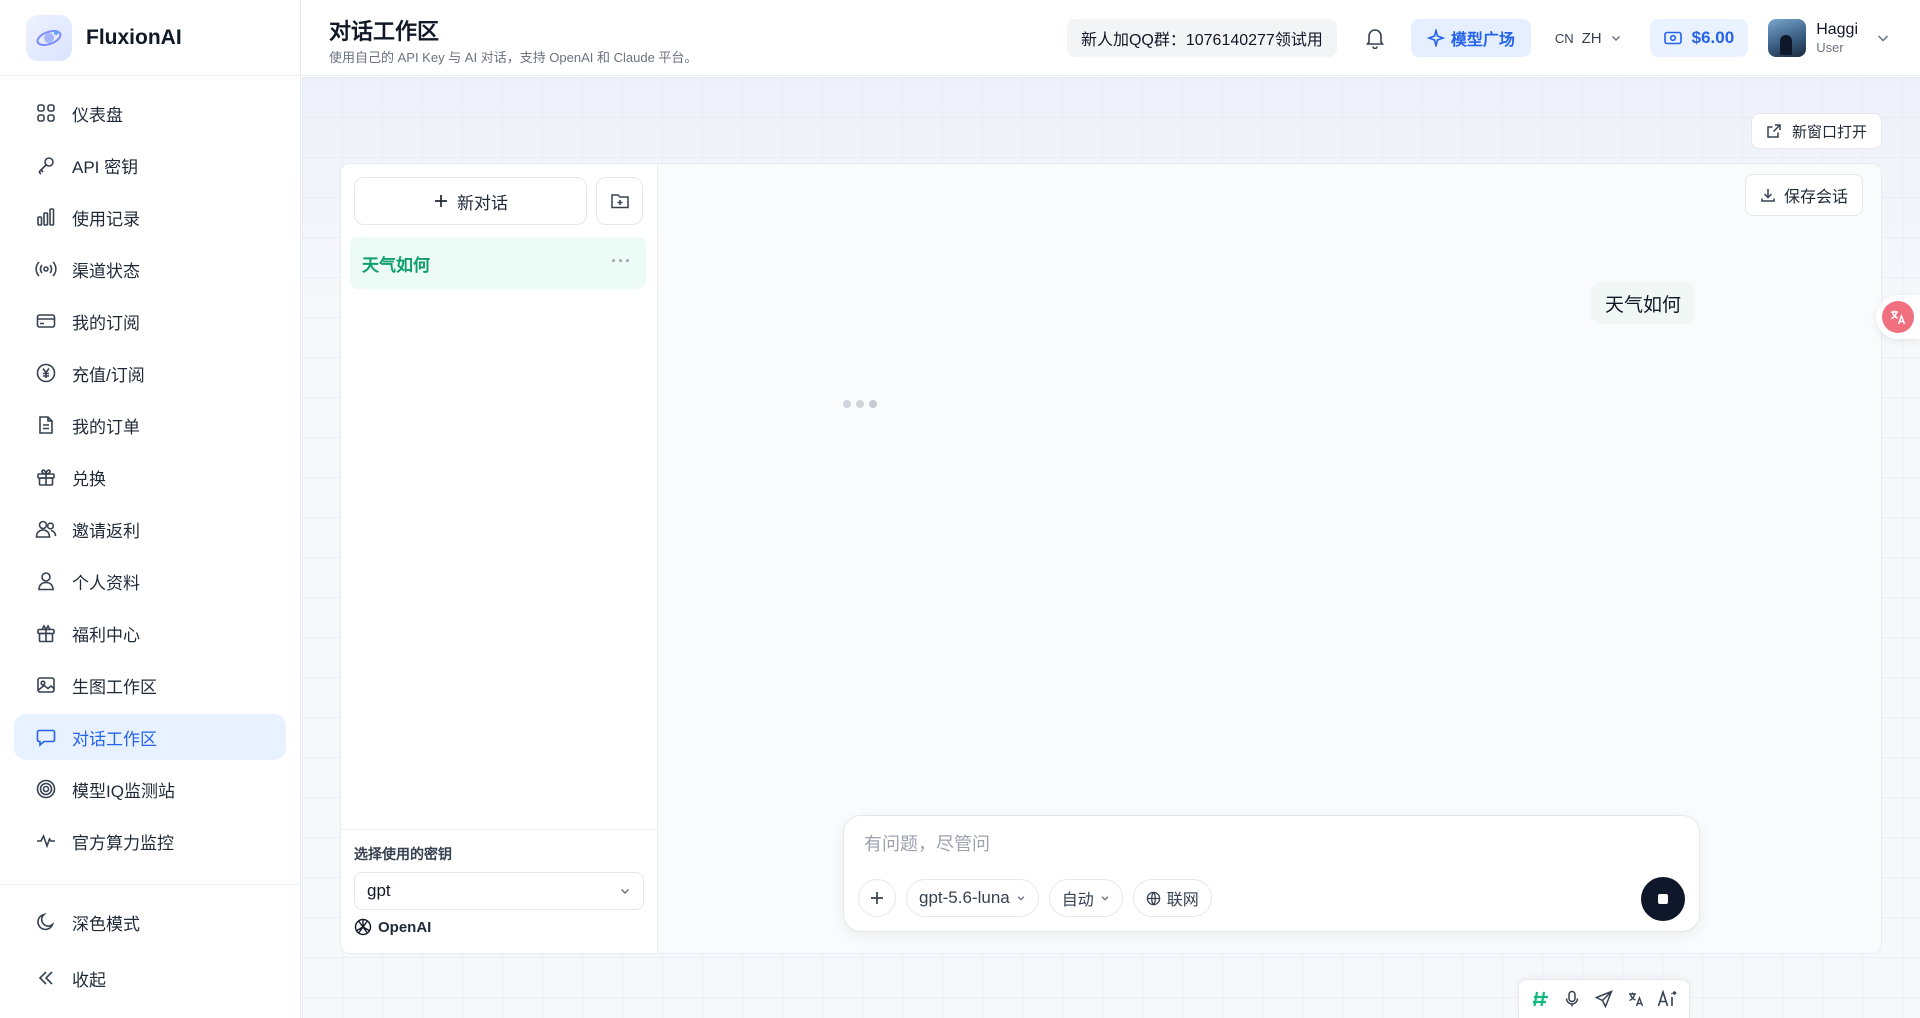 Image resolution: width=1920 pixels, height=1018 pixels. What do you see at coordinates (1201, 38) in the screenshot?
I see `qq-group-banner: 新人加QQ群：1076140277领试用` at bounding box center [1201, 38].